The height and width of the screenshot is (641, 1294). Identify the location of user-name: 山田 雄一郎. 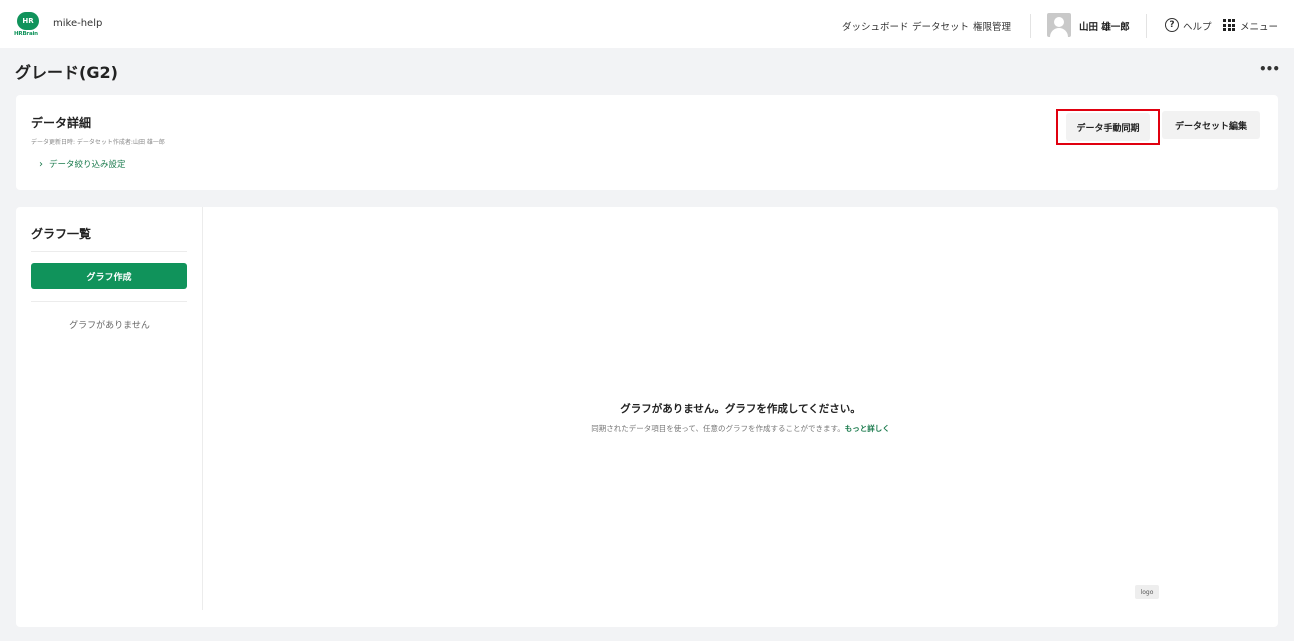
(1104, 26).